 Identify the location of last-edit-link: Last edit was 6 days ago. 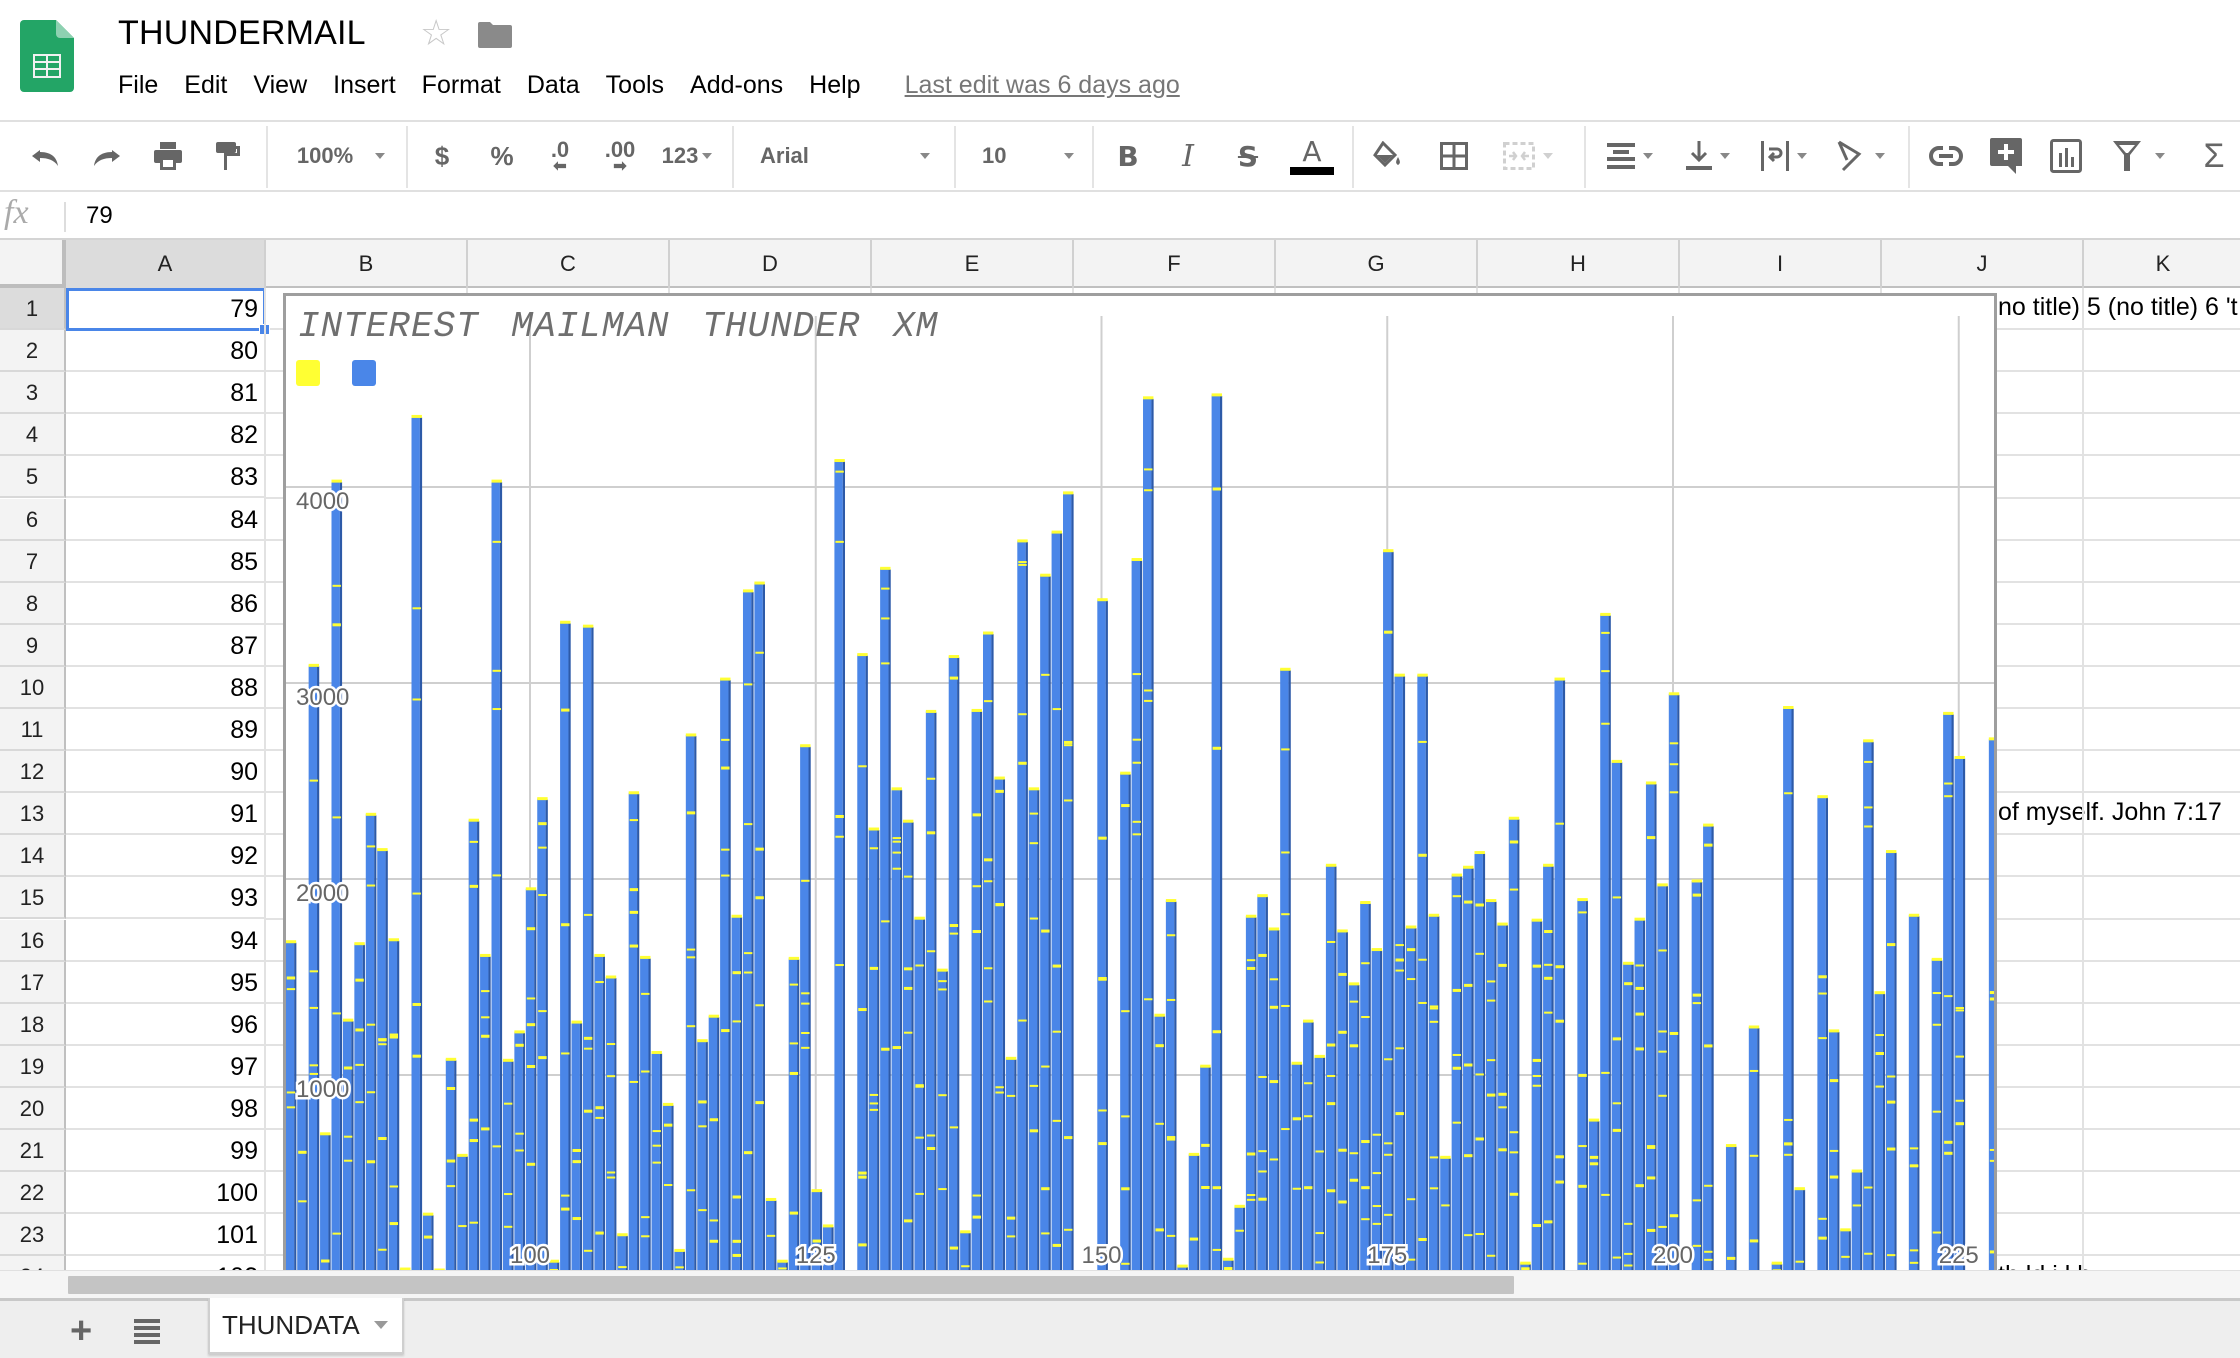
(1042, 85).